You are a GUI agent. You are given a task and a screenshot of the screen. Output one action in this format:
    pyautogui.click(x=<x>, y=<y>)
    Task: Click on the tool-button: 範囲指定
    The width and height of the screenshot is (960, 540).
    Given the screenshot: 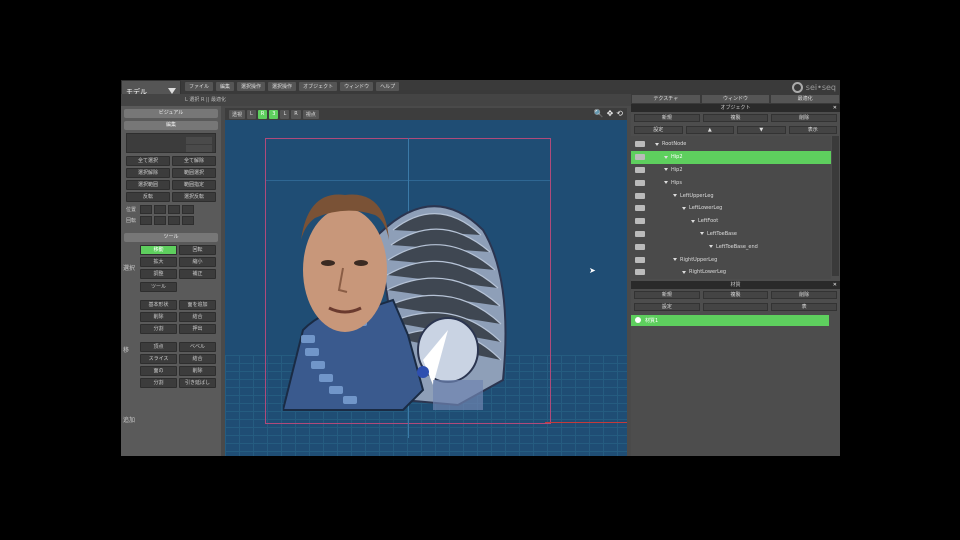 What is the action you would take?
    pyautogui.click(x=194, y=185)
    